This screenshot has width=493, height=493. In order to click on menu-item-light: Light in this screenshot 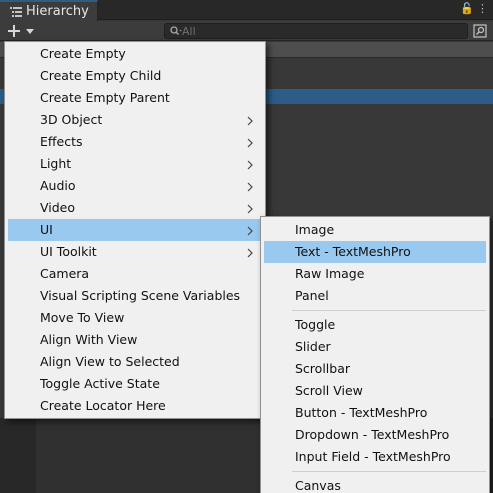, I will do `click(135, 164)`.